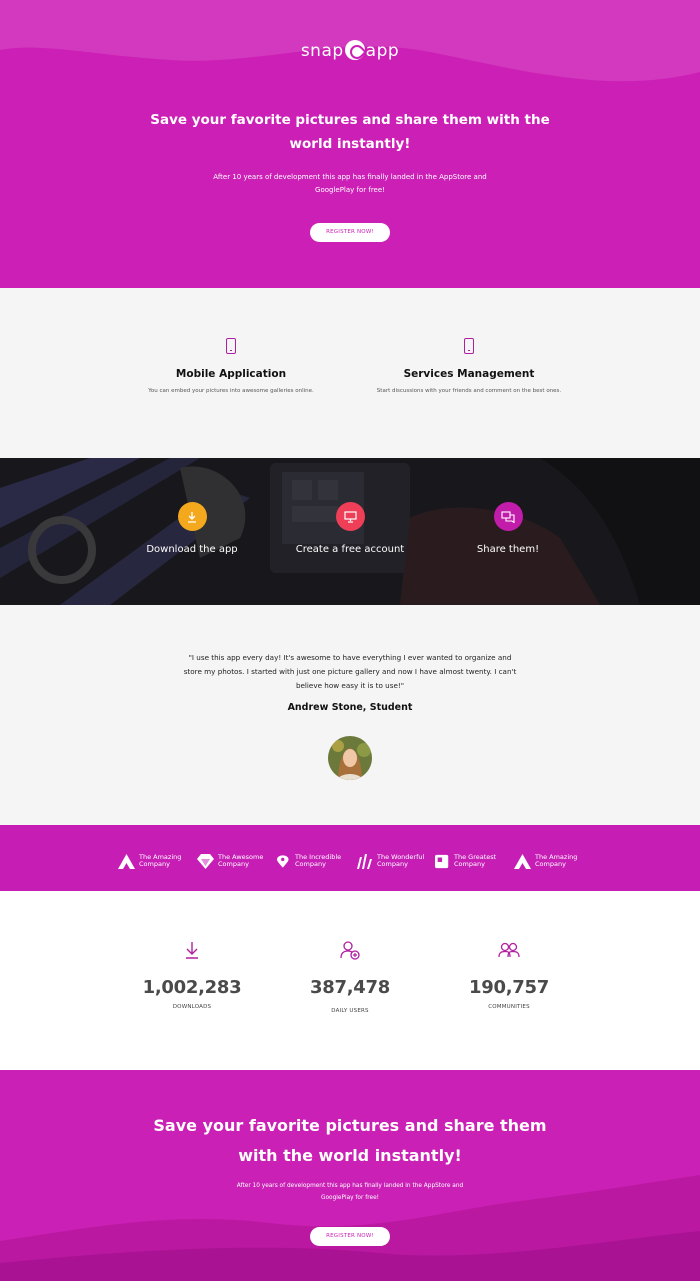 The width and height of the screenshot is (700, 1281). Describe the element at coordinates (192, 987) in the screenshot. I see `stat-value: 1,002,283` at that location.